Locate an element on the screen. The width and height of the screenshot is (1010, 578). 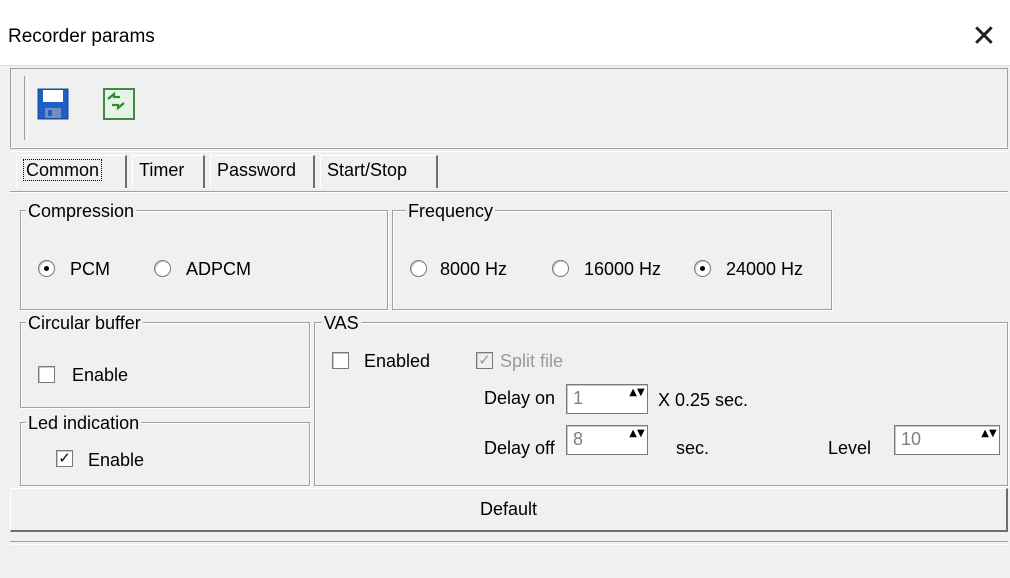
tab-password: Password is located at coordinates (262, 171).